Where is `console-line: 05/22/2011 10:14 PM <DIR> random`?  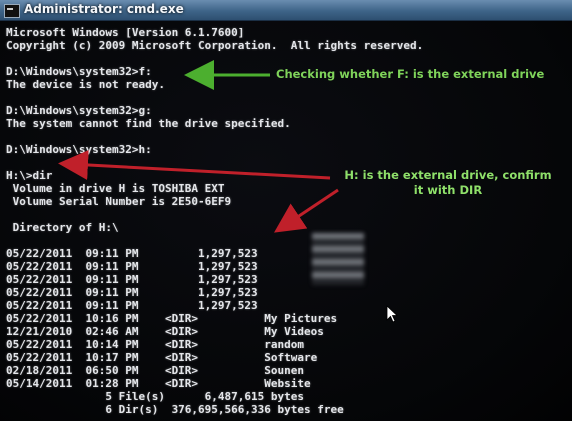 console-line: 05/22/2011 10:14 PM <DIR> random is located at coordinates (155, 344).